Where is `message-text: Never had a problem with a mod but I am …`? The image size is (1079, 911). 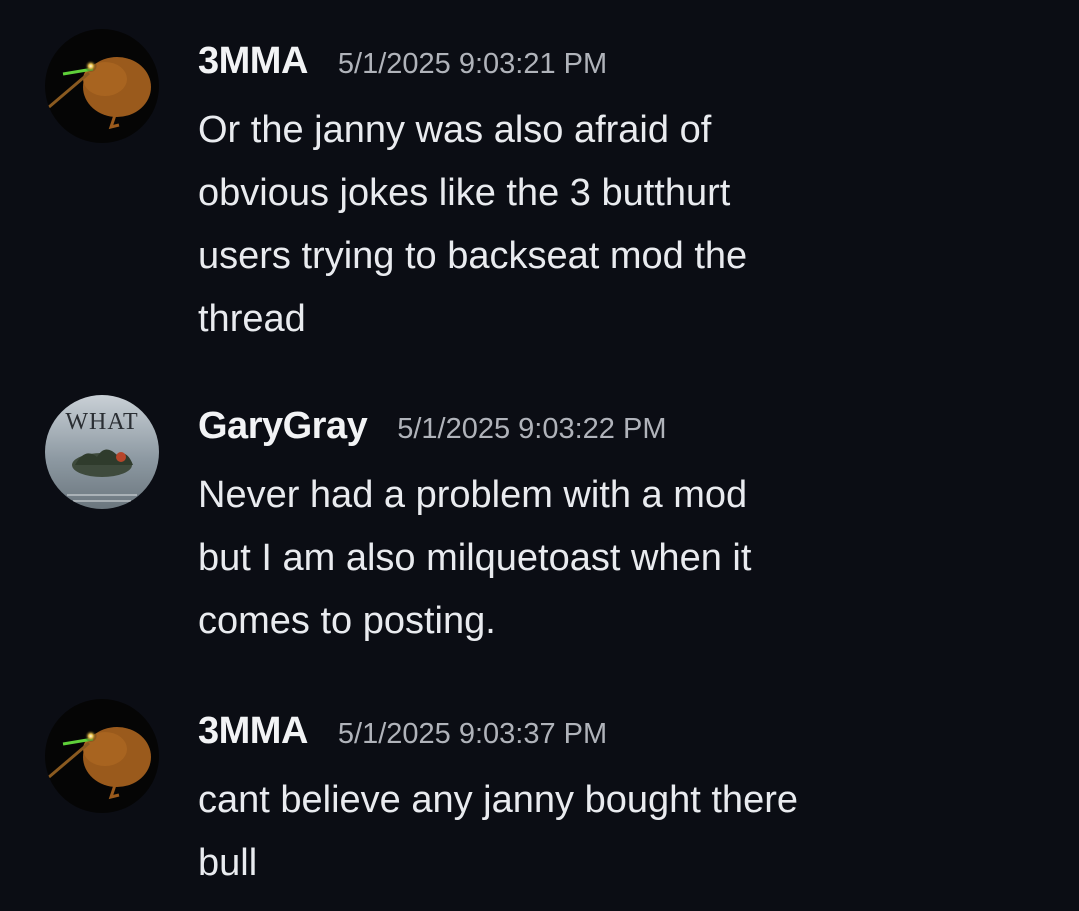
message-text: Never had a problem with a mod but I am … is located at coordinates (578, 558).